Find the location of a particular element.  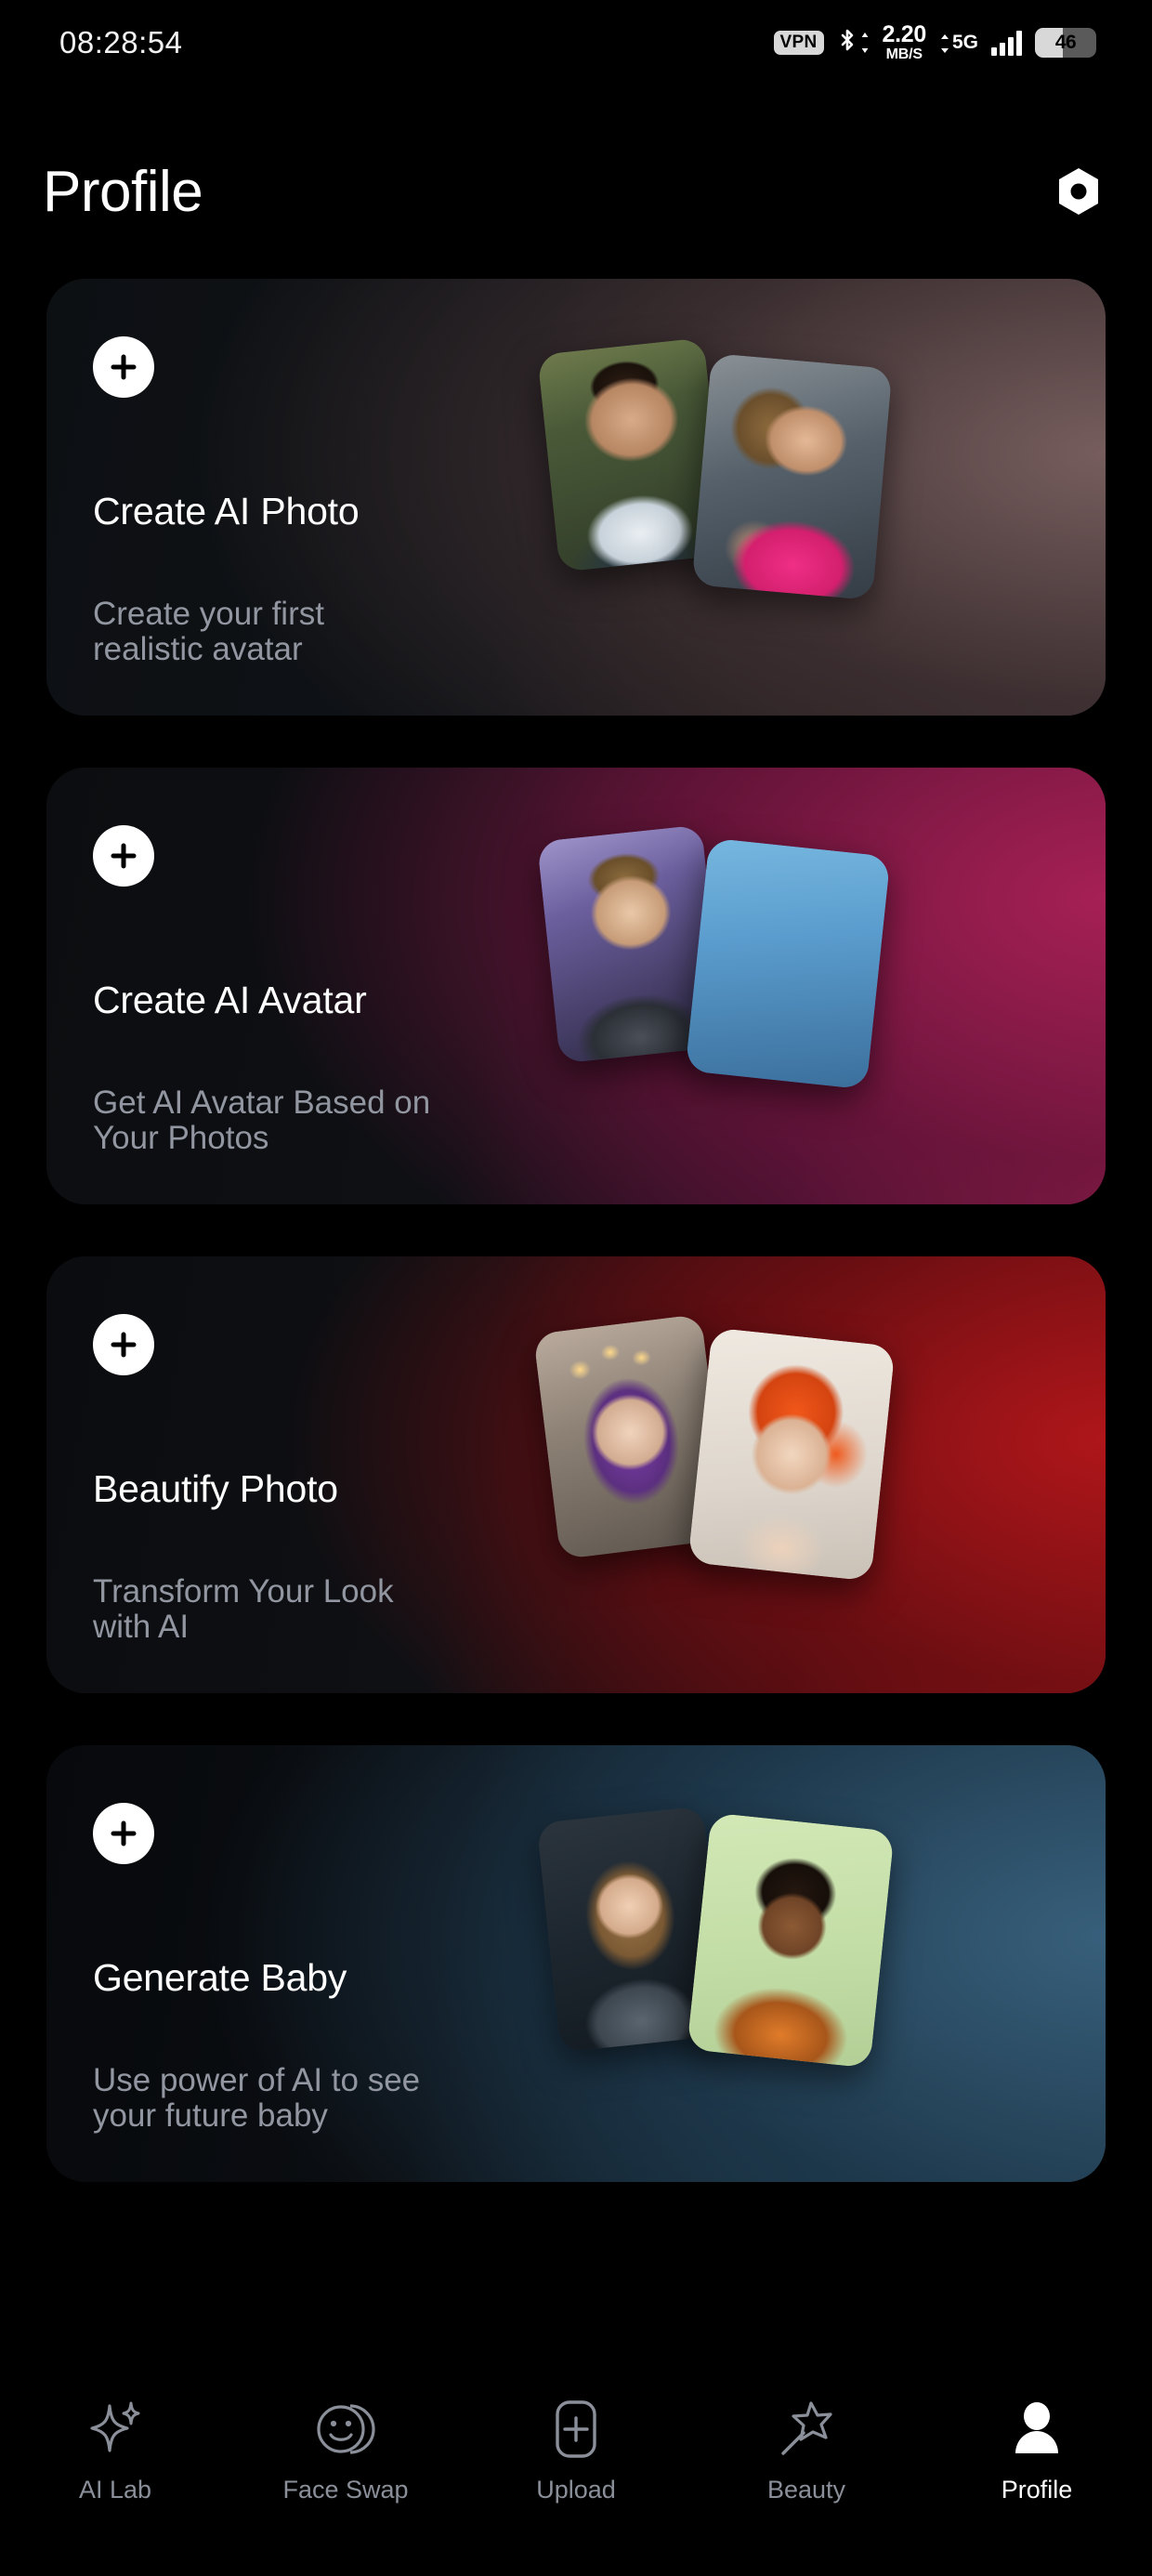

nav-label: AI Lab is located at coordinates (115, 2490).